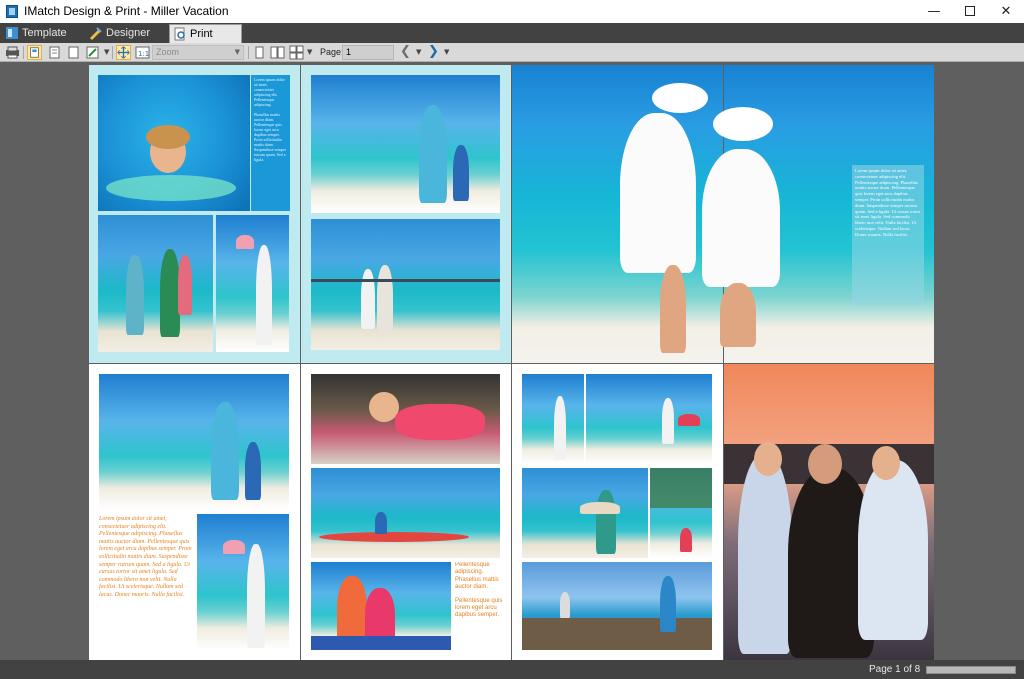  I want to click on previous-dropdown-arrow: ▼, so click(418, 52).